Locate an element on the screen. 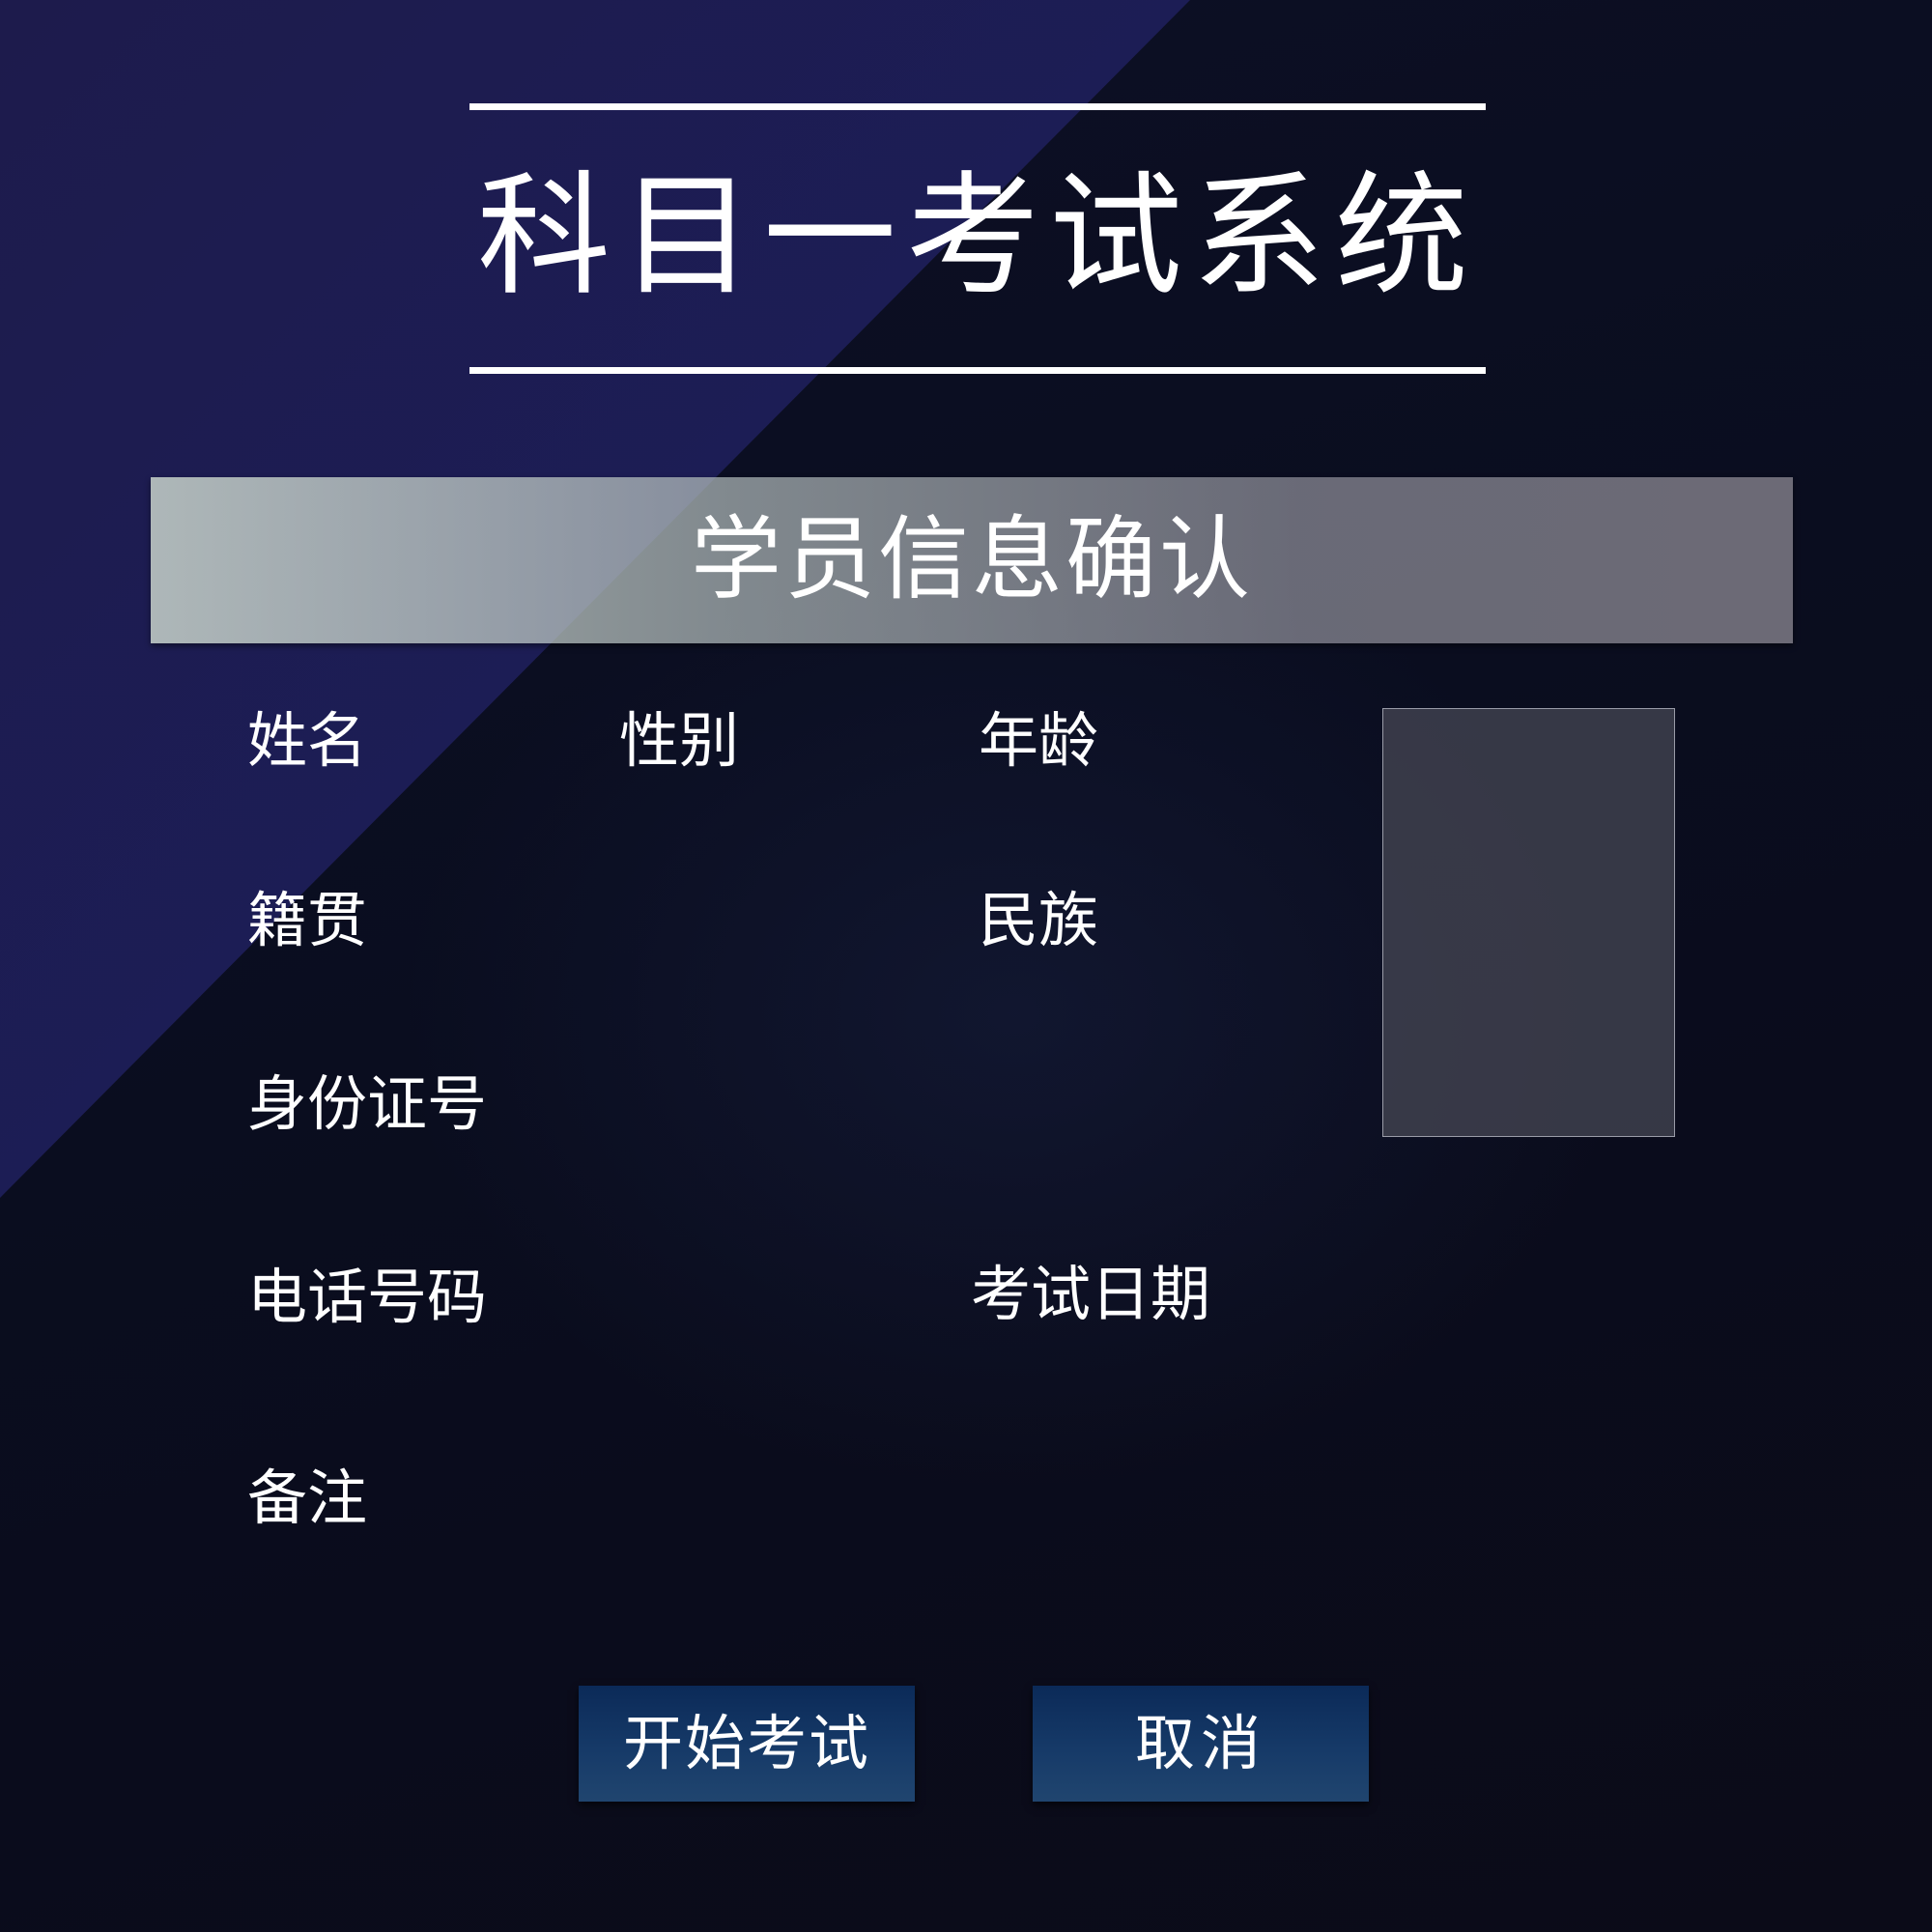  phone-label: 电话号码 is located at coordinates (367, 1297).